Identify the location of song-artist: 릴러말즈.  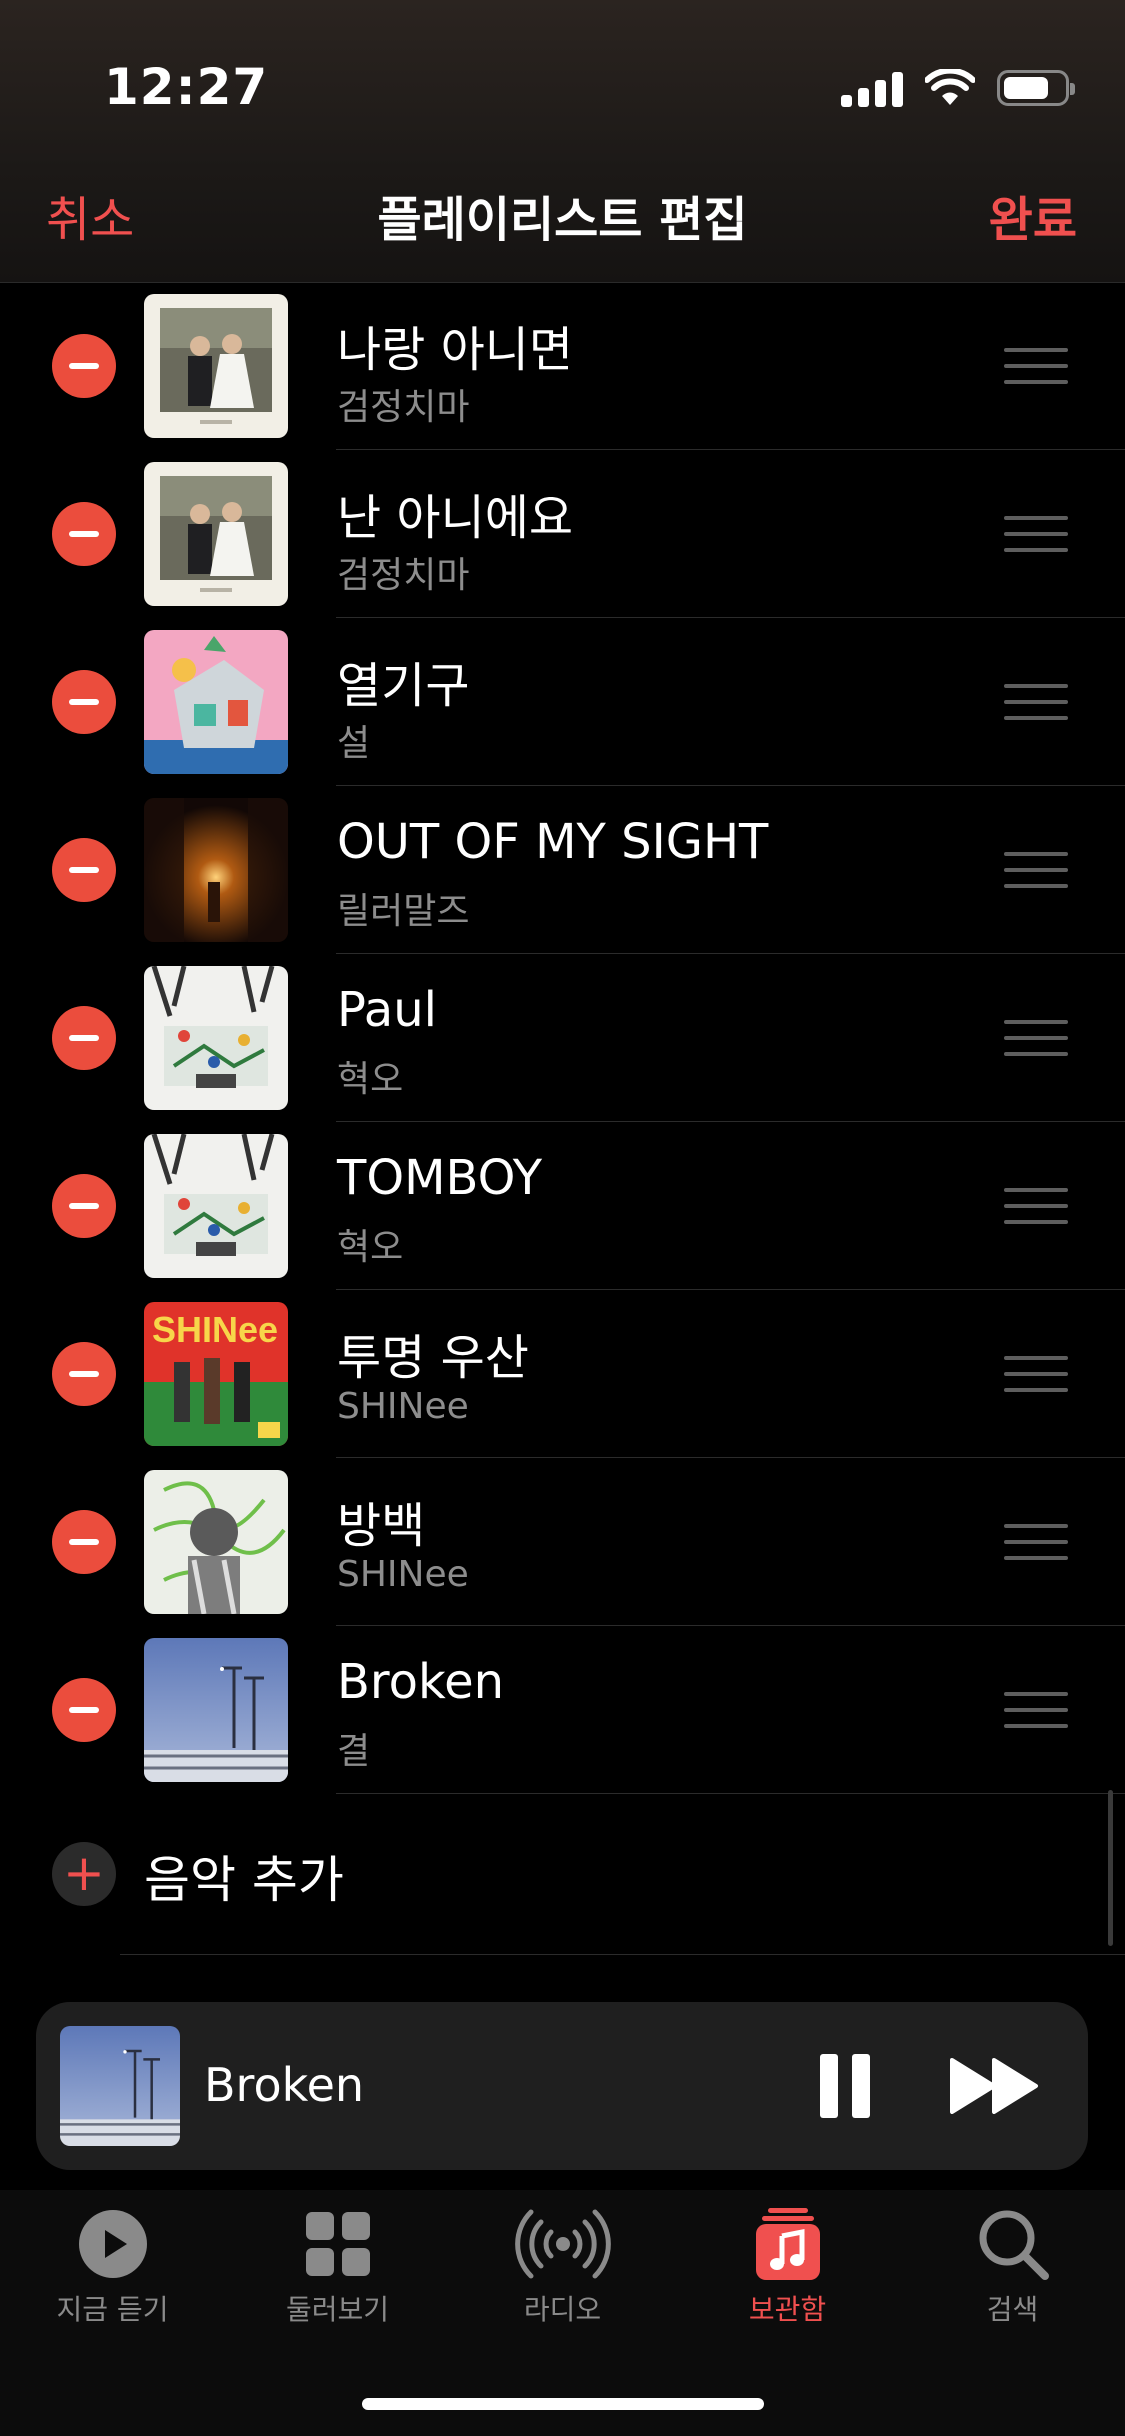
(403, 911).